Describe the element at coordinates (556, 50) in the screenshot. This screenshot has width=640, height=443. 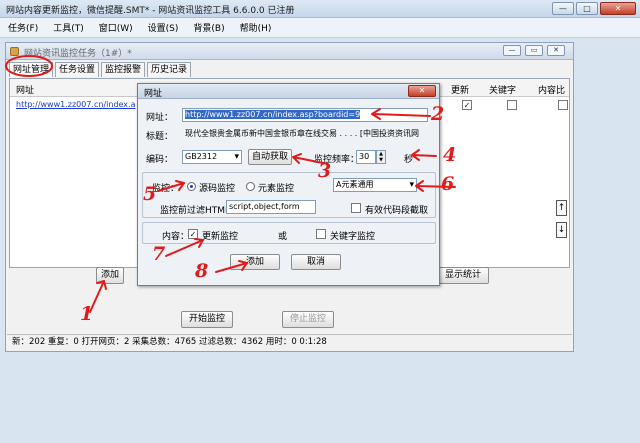
I see `child-close-button: ✕` at that location.